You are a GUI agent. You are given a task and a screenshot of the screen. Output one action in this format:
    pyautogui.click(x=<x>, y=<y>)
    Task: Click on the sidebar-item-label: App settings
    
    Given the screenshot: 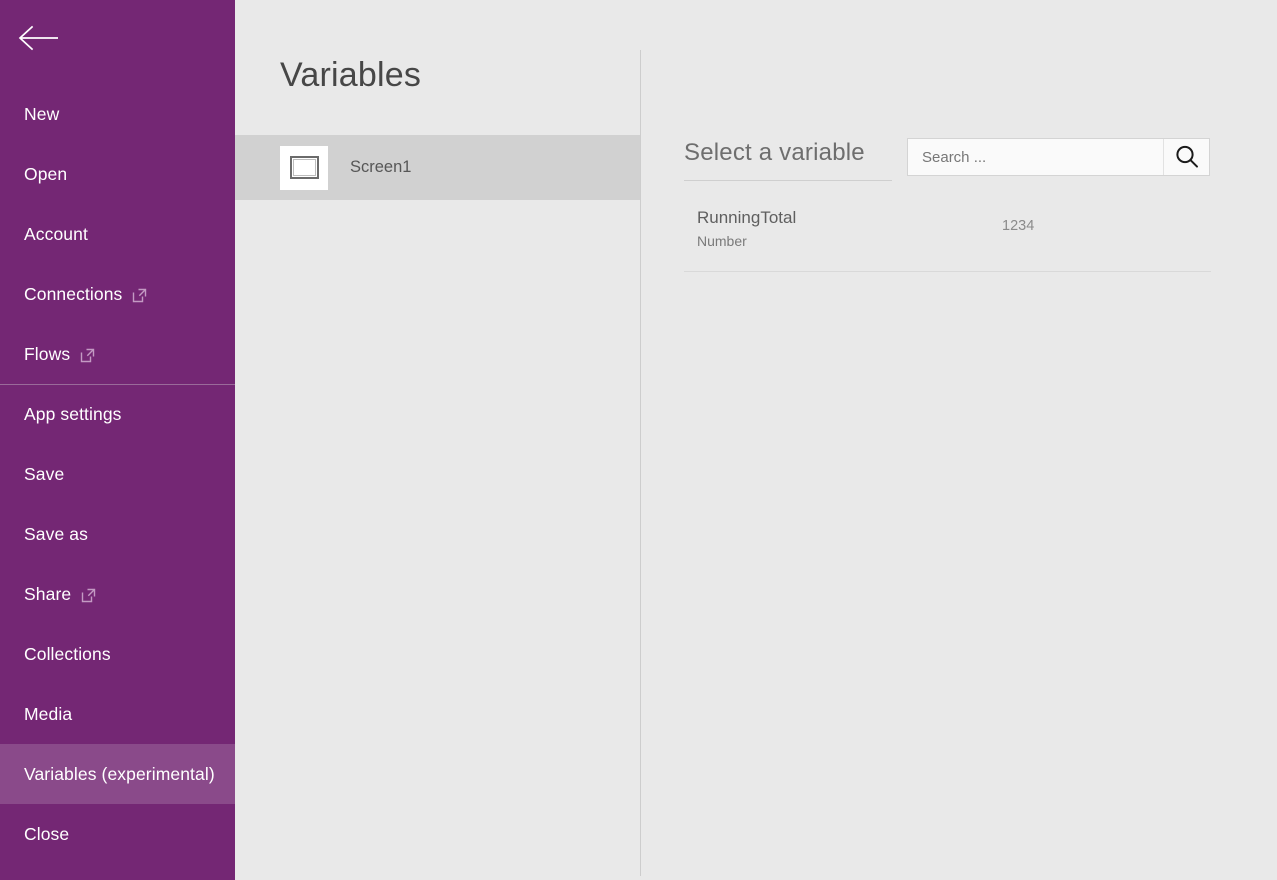 What is the action you would take?
    pyautogui.click(x=73, y=413)
    